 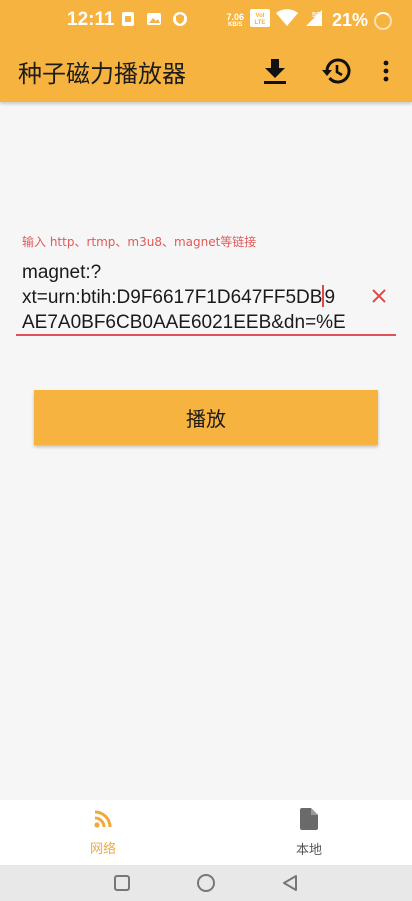 I want to click on more-vert-icon, so click(x=386, y=71).